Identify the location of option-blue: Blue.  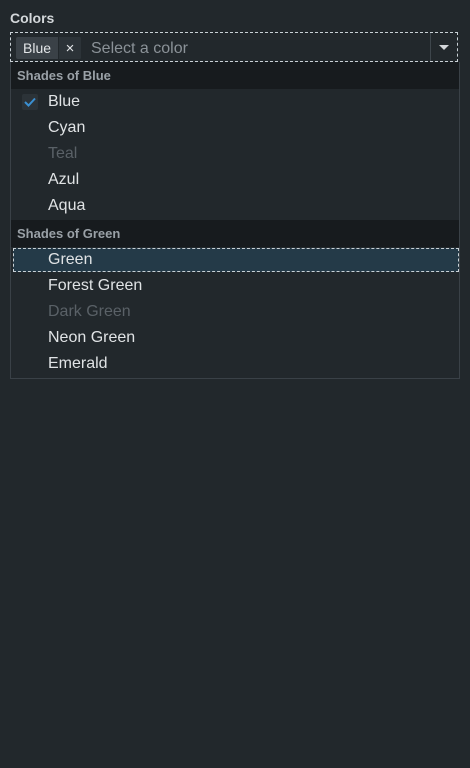
(235, 102).